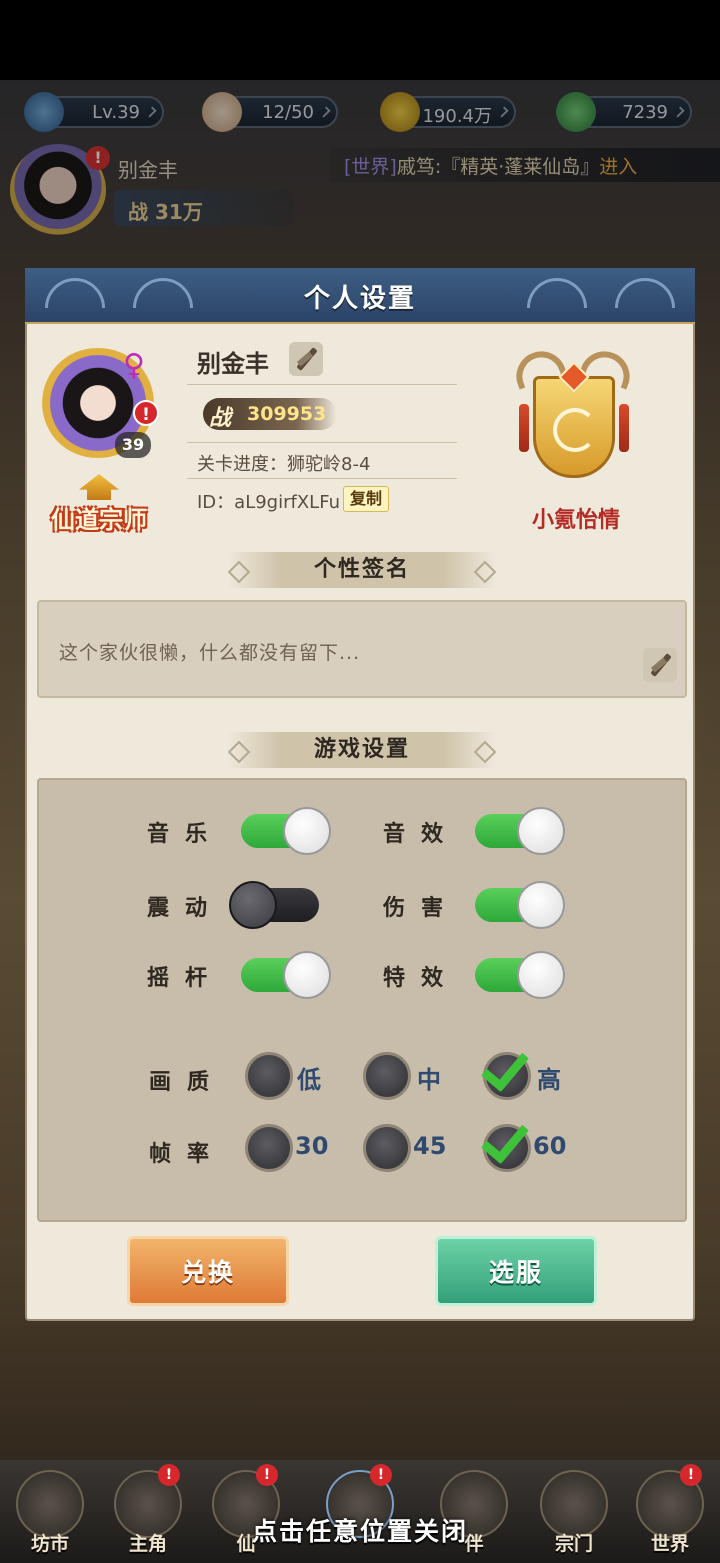 Image resolution: width=720 pixels, height=1563 pixels. Describe the element at coordinates (421, 978) in the screenshot. I see `special-effects-label: 特效` at that location.